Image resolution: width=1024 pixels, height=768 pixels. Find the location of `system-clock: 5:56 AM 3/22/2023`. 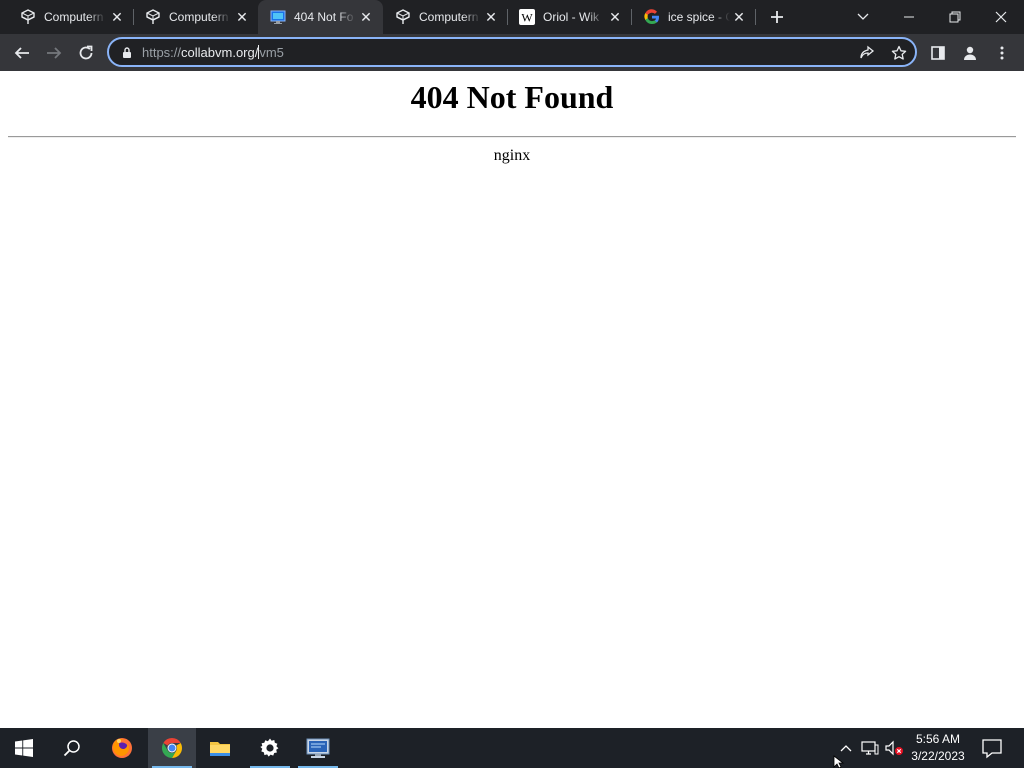

system-clock: 5:56 AM 3/22/2023 is located at coordinates (938, 748).